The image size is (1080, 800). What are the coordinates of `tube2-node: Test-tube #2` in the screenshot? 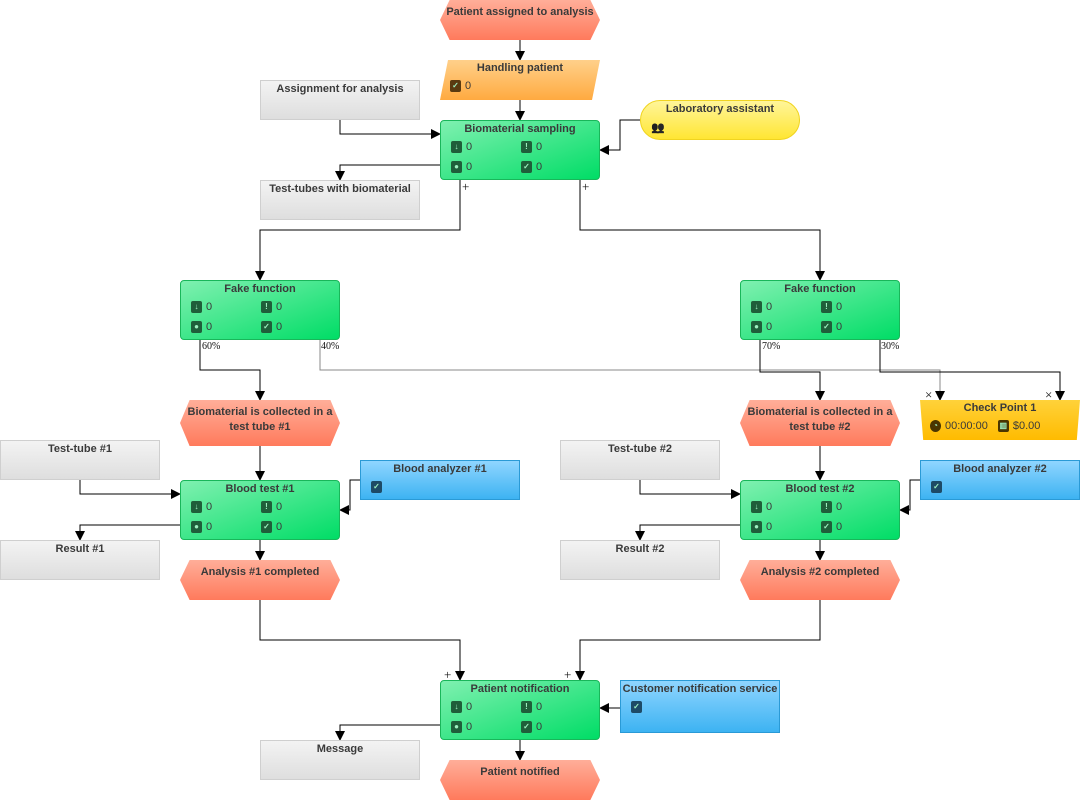 It's located at (640, 460).